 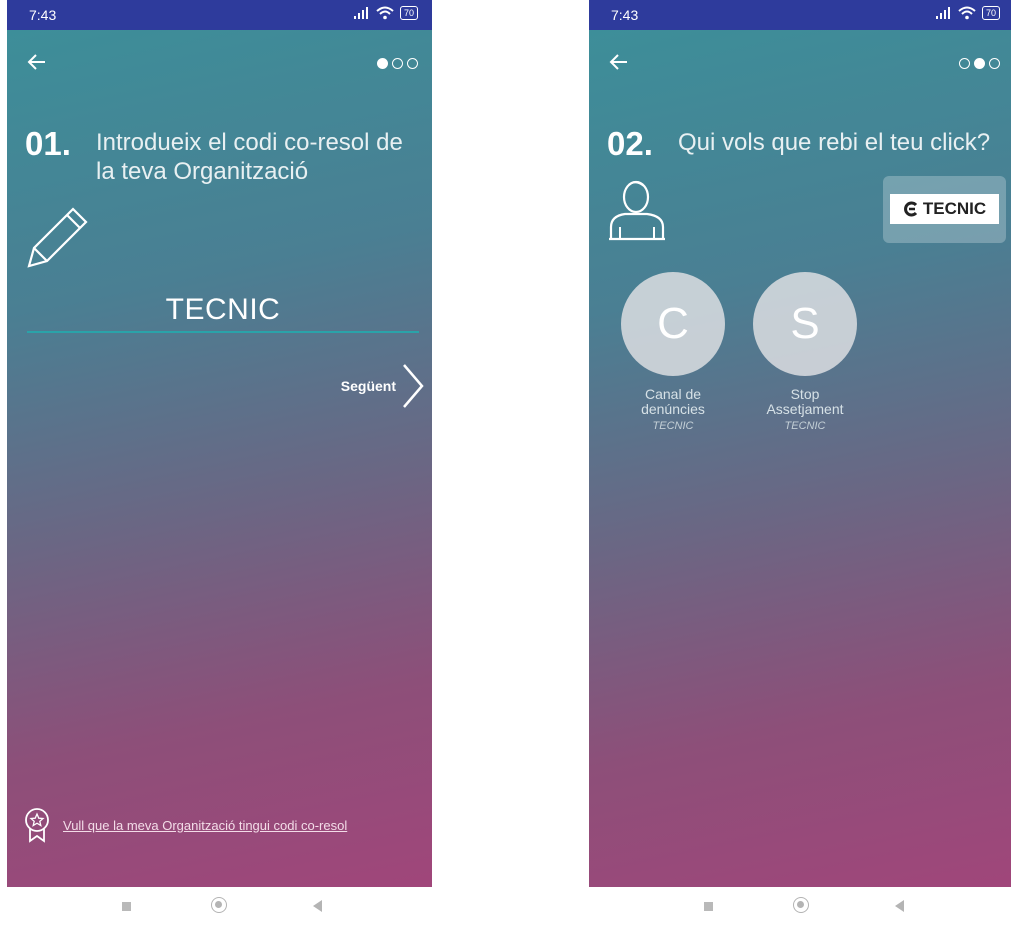 I want to click on badge-star-icon, so click(x=37, y=825).